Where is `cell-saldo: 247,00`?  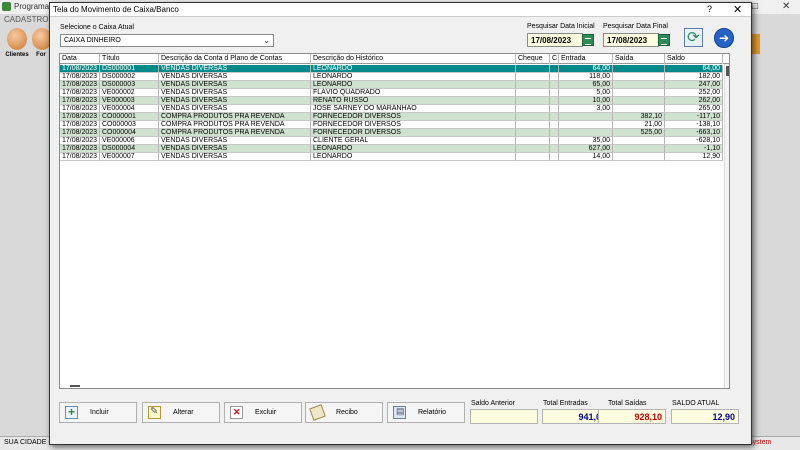 cell-saldo: 247,00 is located at coordinates (694, 85).